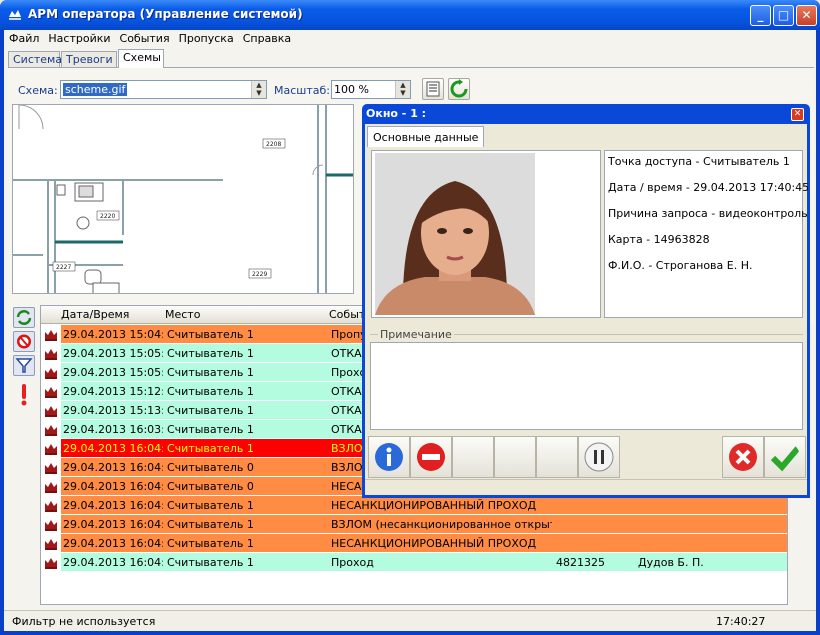 Image resolution: width=820 pixels, height=635 pixels. I want to click on cell-datetime: 29.04.2013 16:03:07, so click(113, 429).